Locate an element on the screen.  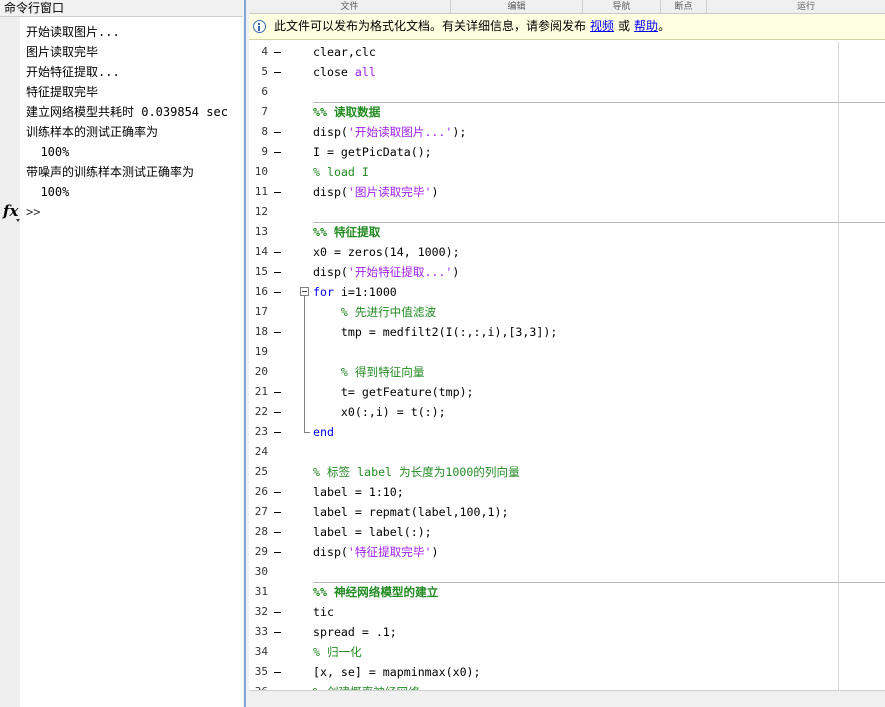
code-token-comment: % 先进行中值滤波 is located at coordinates (374, 312).